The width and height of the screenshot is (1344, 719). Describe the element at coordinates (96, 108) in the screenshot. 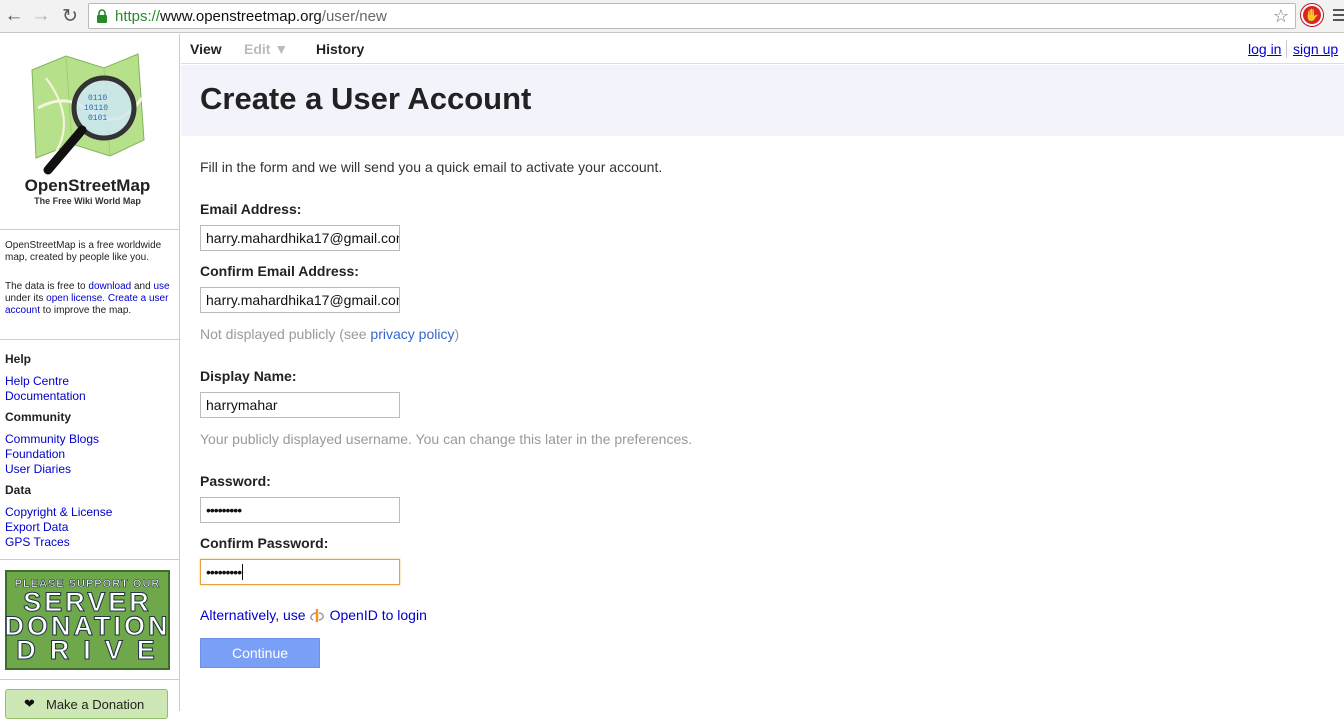

I see `svg-text: 10110` at that location.